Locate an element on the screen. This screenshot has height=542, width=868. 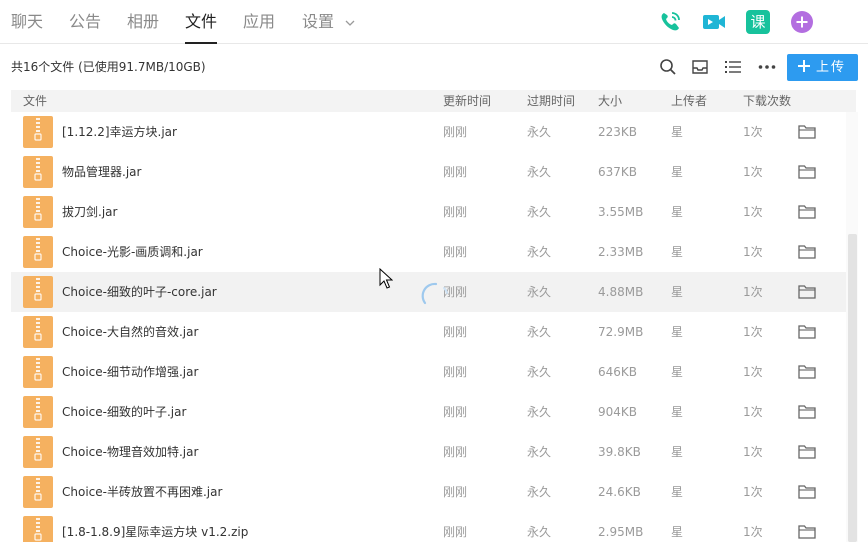
tab-album: 相册 is located at coordinates (143, 22).